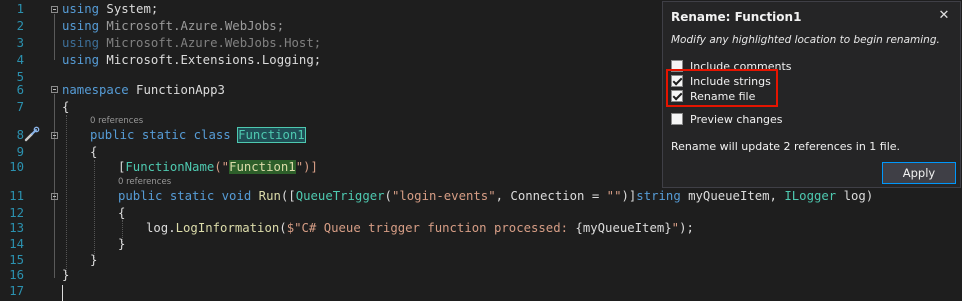  What do you see at coordinates (54, 196) in the screenshot?
I see `collapse-method-icon` at bounding box center [54, 196].